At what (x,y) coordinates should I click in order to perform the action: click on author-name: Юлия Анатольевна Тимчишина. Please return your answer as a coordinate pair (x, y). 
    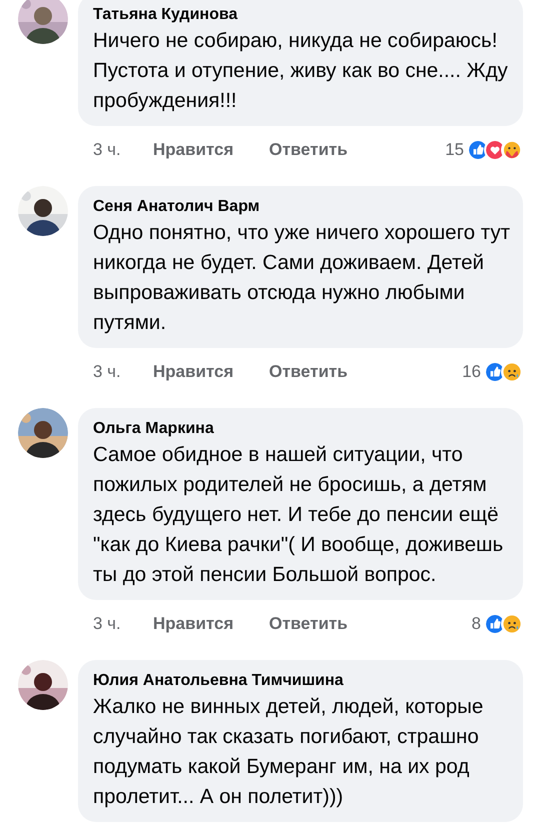
    Looking at the image, I should click on (218, 681).